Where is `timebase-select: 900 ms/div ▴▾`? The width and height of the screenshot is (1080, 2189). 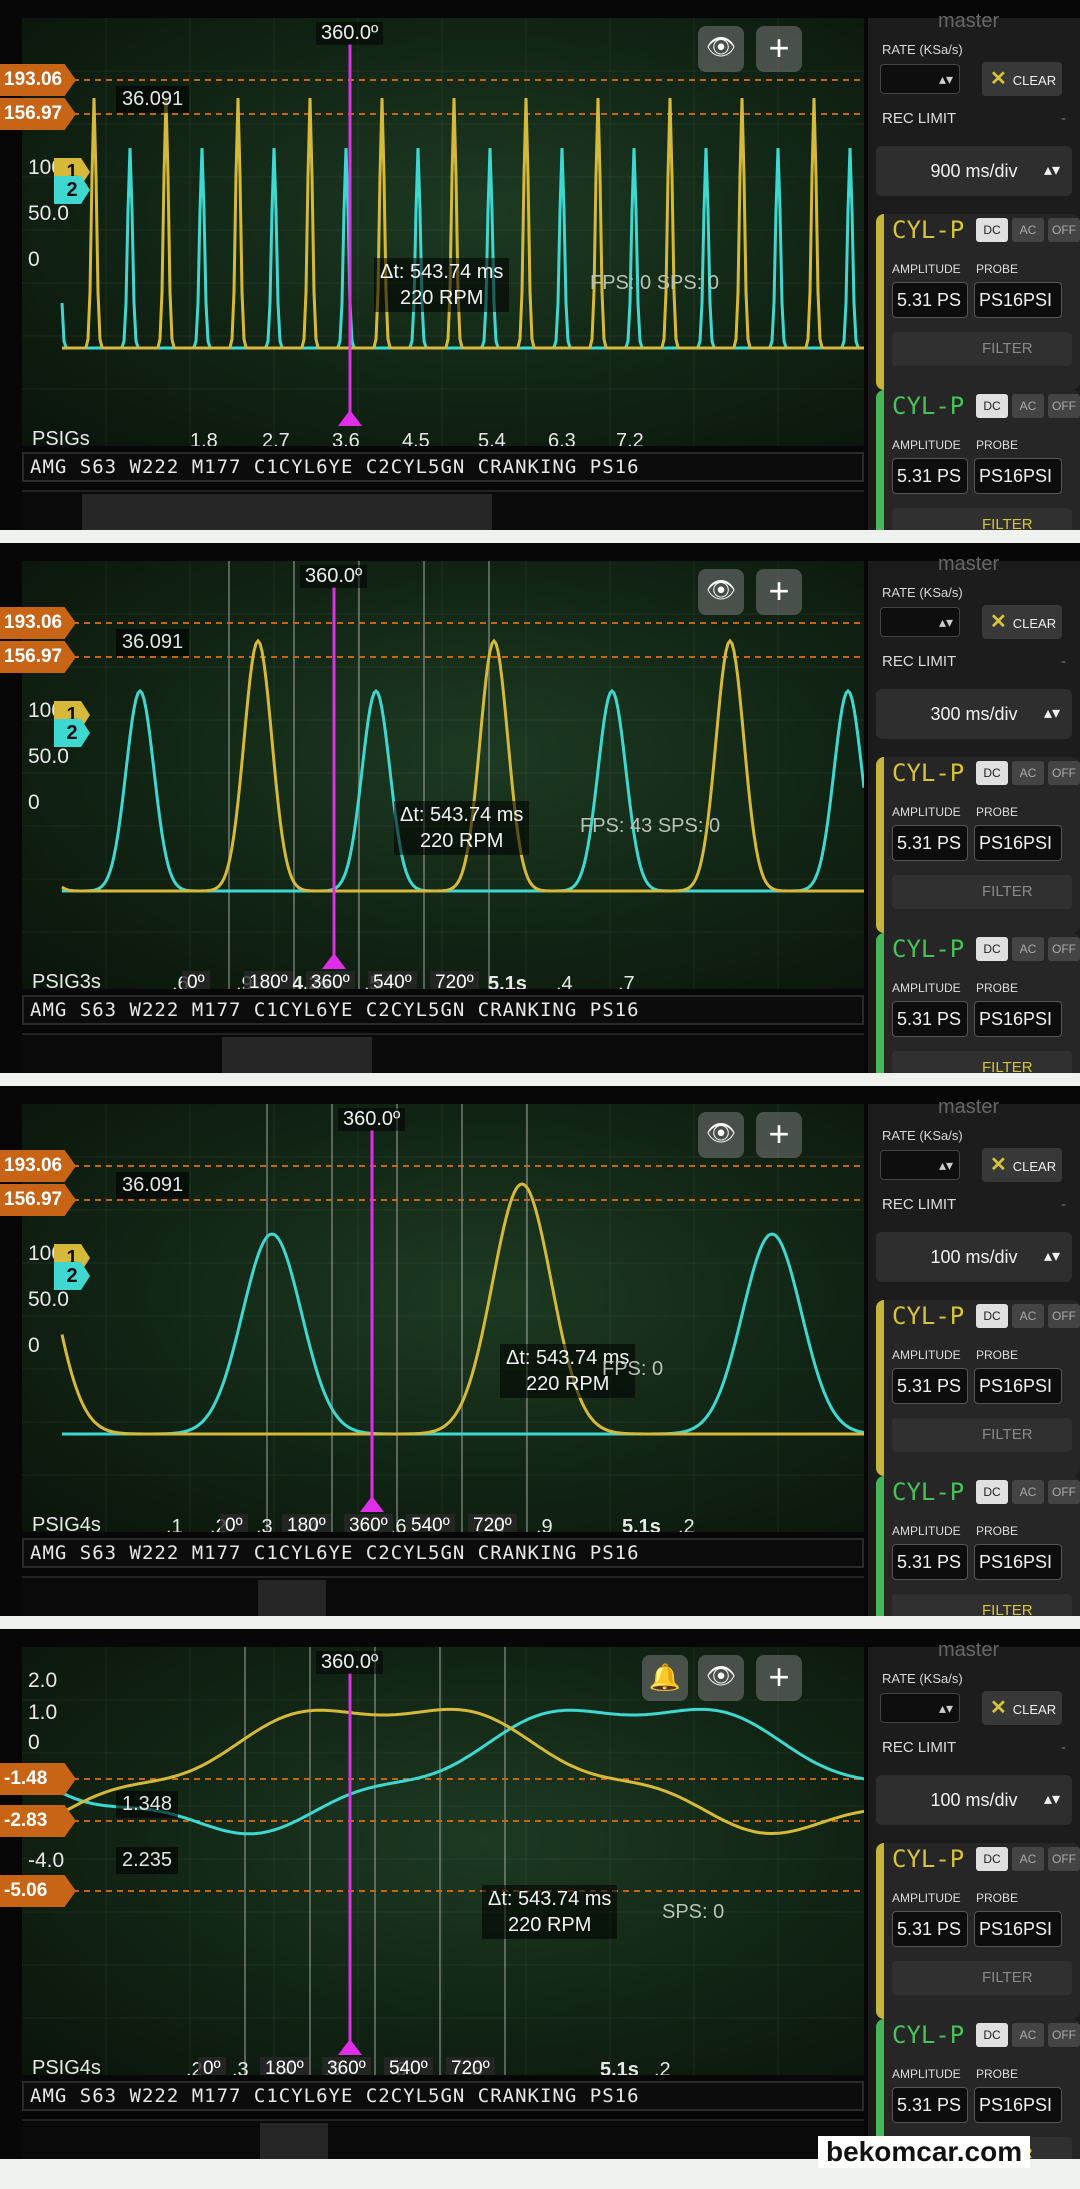
timebase-select: 900 ms/div ▴▾ is located at coordinates (974, 171).